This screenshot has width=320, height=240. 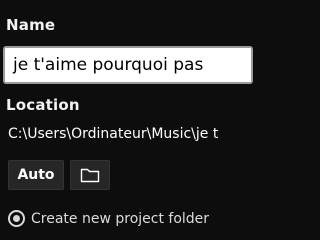 I want to click on browse-folder-button, so click(x=90, y=175).